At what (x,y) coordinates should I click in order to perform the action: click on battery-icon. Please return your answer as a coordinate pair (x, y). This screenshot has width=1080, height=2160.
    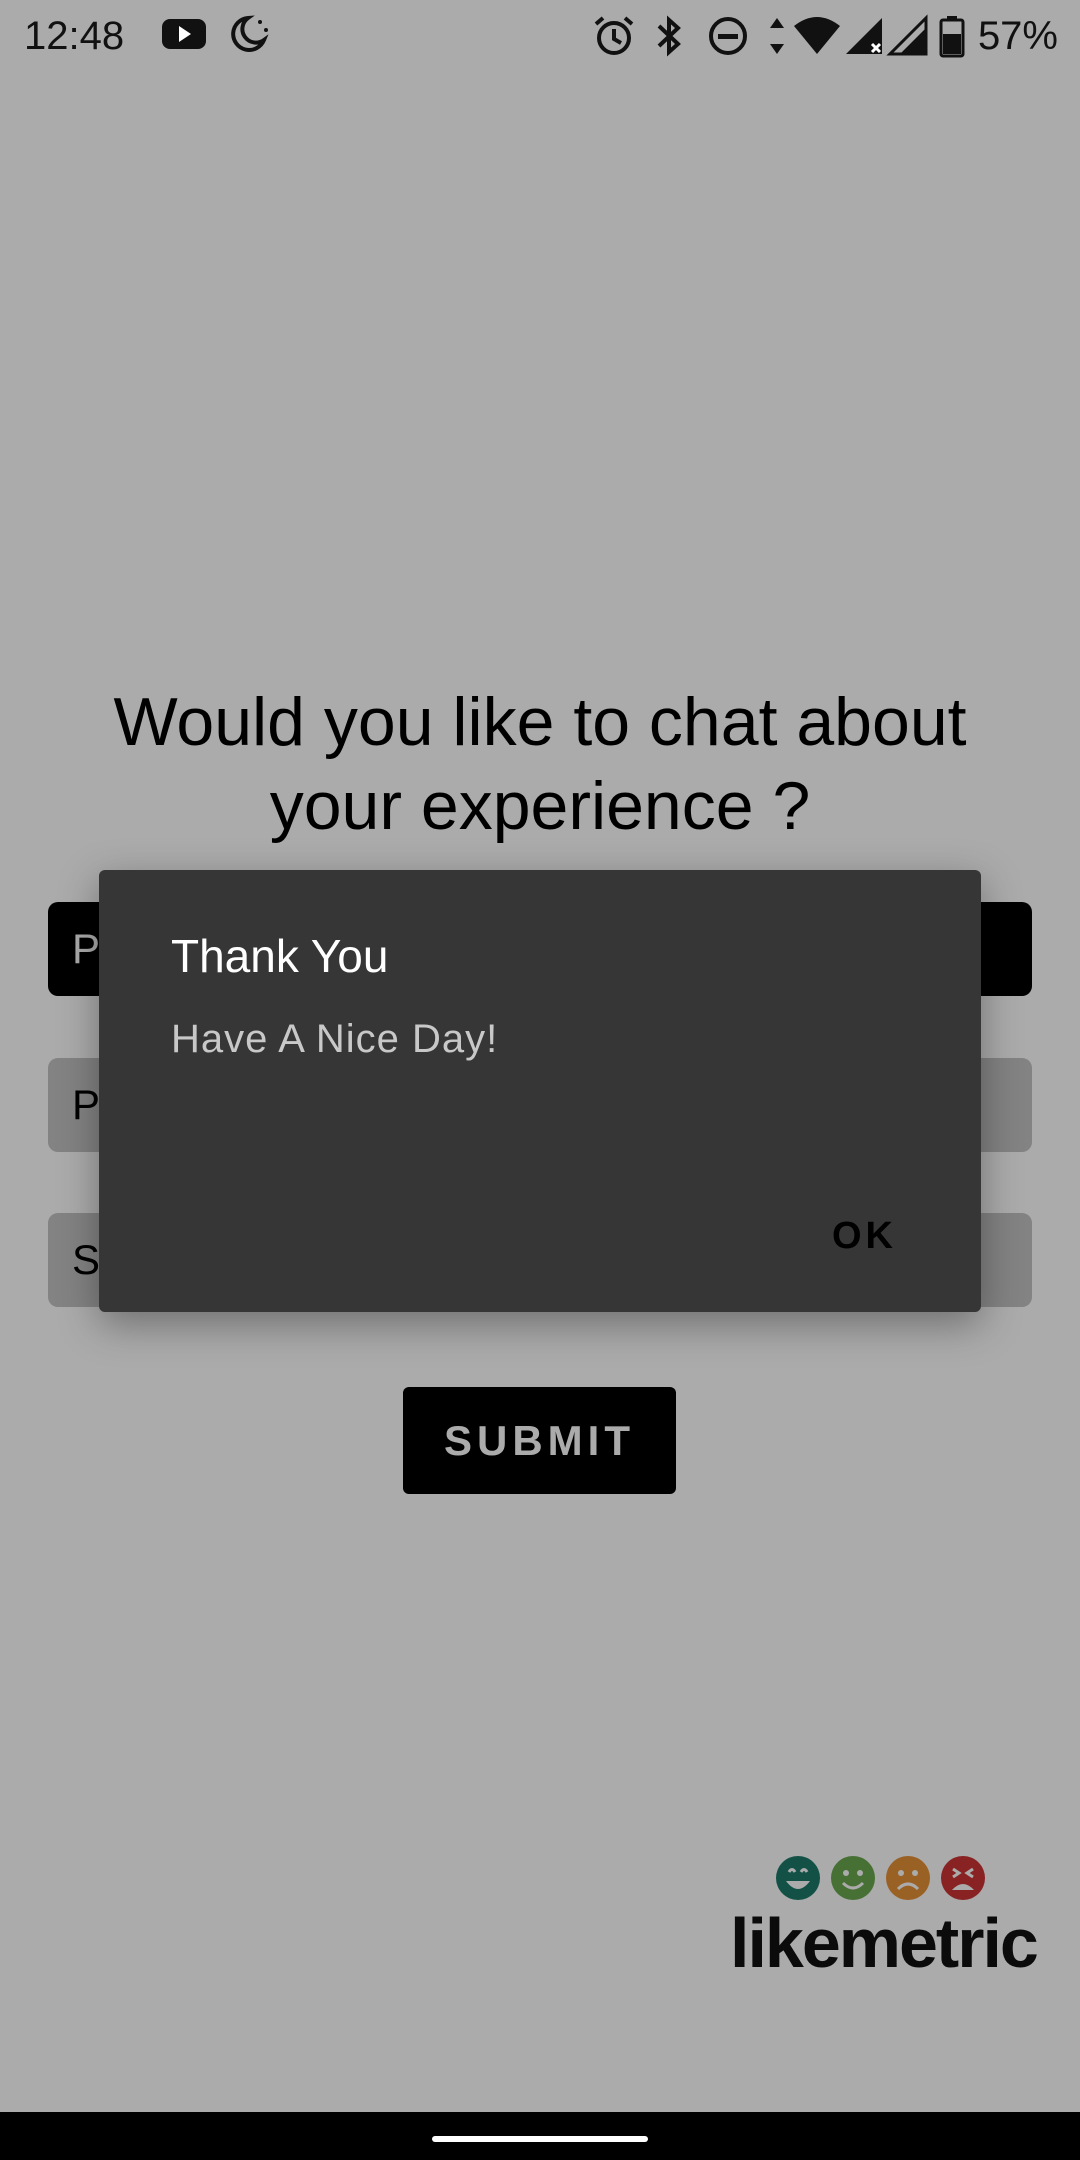
    Looking at the image, I should click on (952, 37).